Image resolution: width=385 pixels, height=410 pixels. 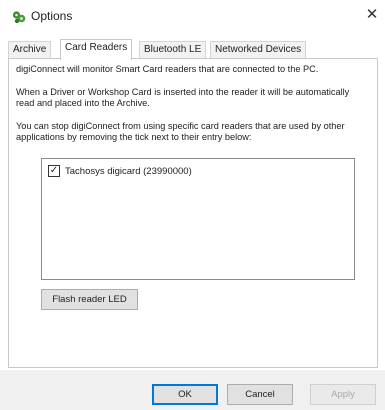 I want to click on checkmark-icon: ✓, so click(x=54, y=170).